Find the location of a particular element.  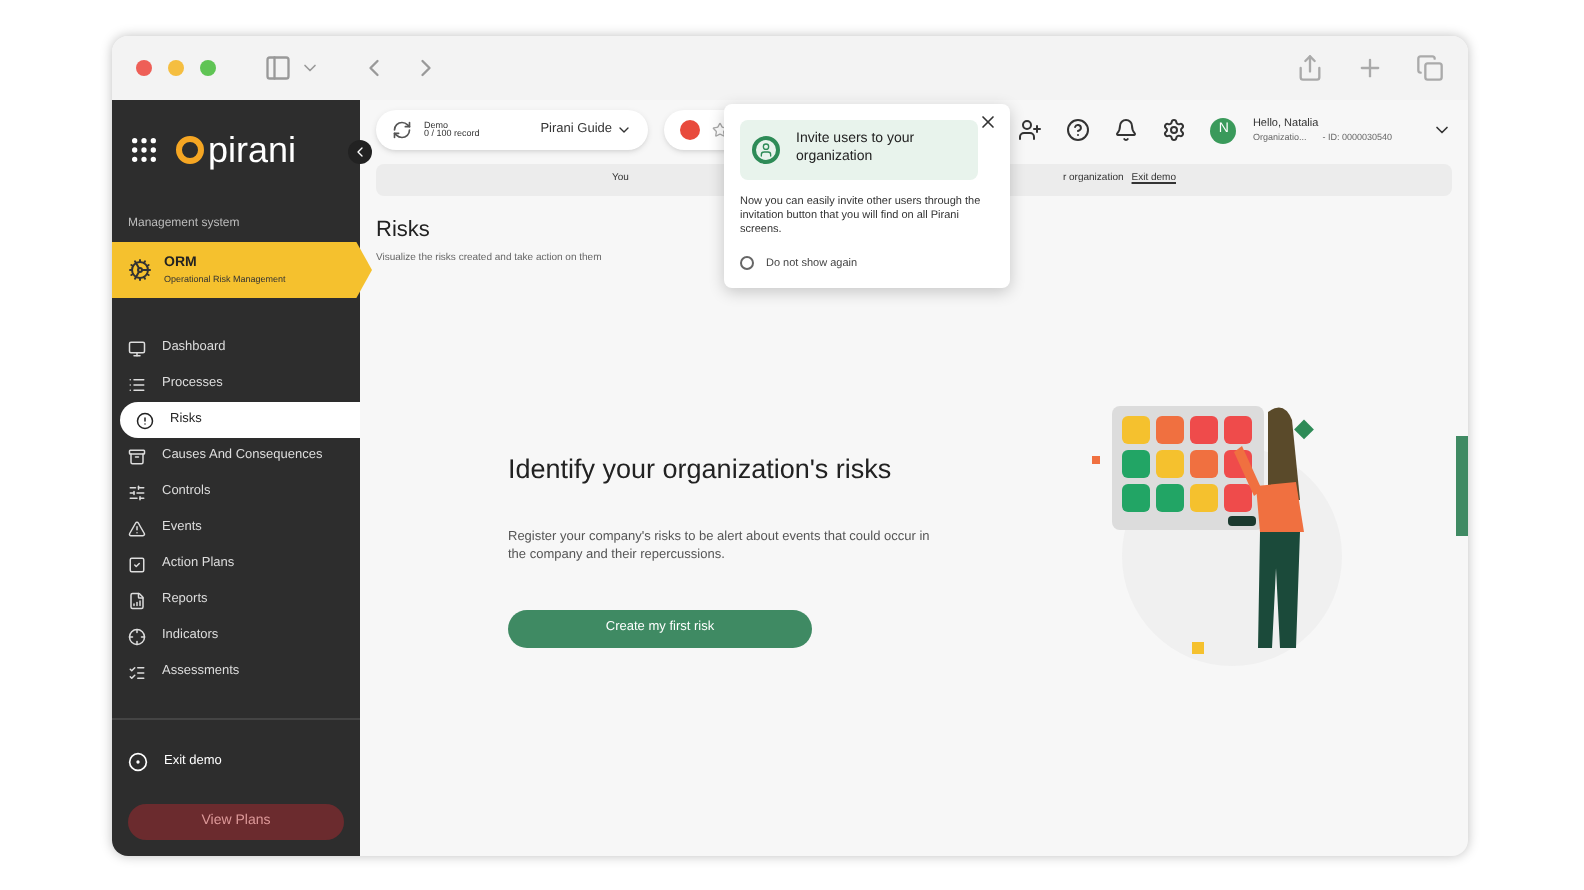

page-title: Risks is located at coordinates (403, 231).